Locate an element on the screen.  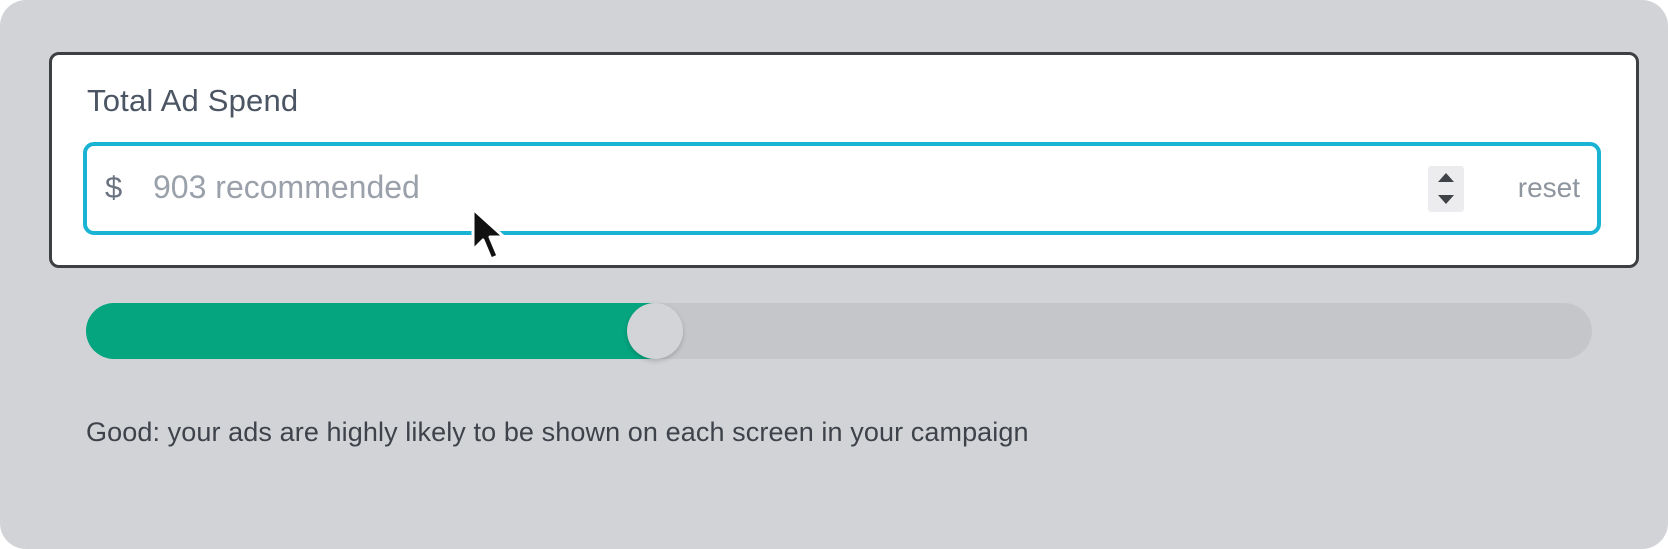
spend-slider-fill is located at coordinates (371, 331).